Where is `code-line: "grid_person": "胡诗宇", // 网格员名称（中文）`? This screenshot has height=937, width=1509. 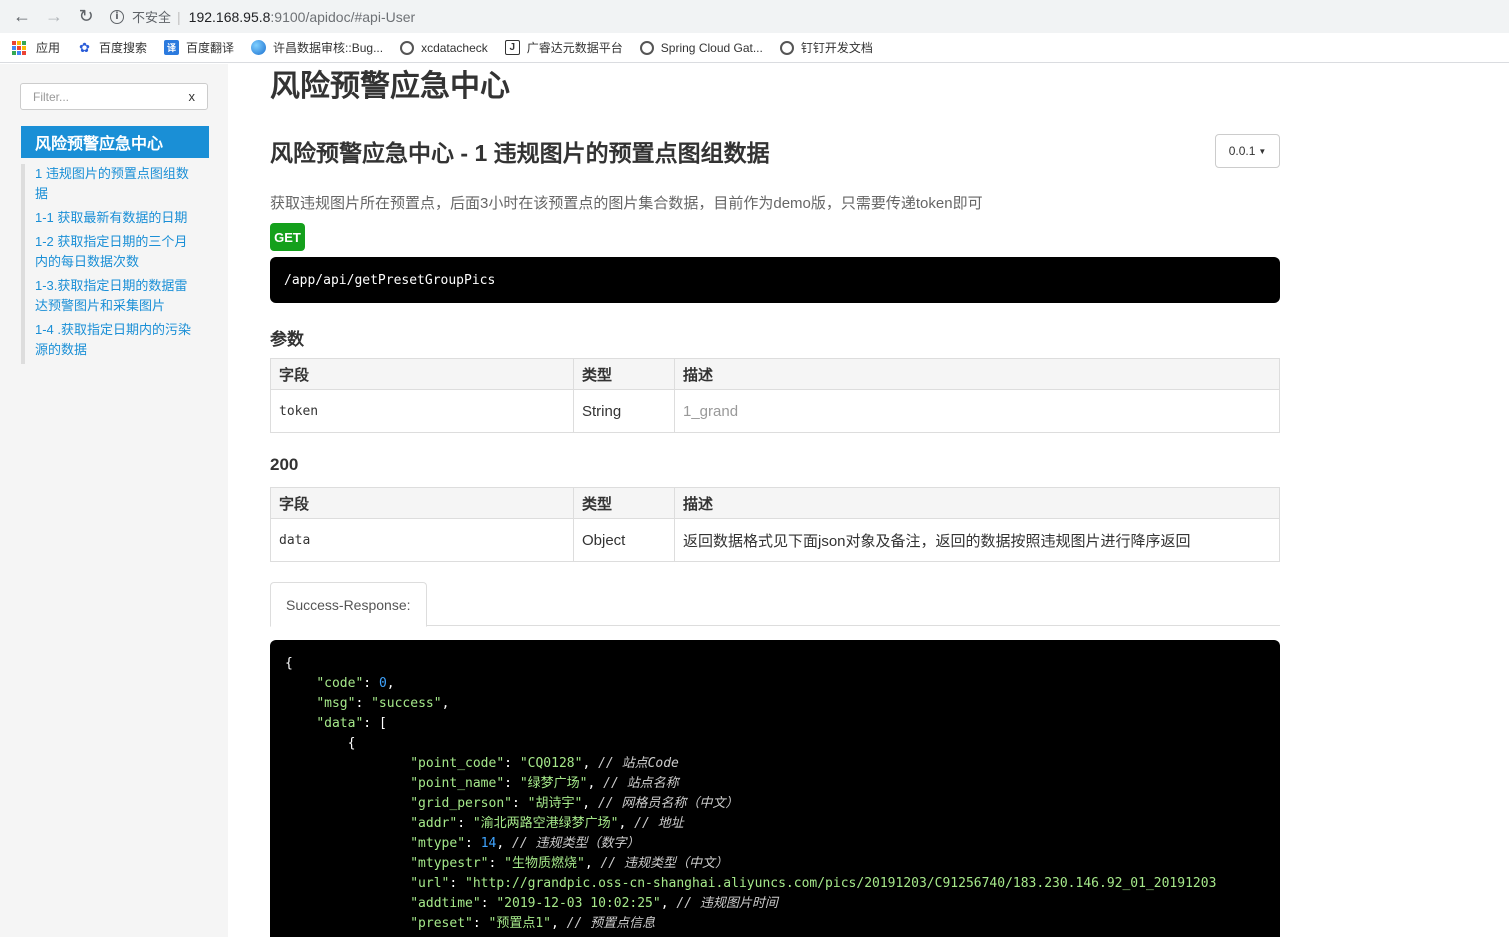 code-line: "grid_person": "胡诗宇", // 网格员名称（中文） is located at coordinates (574, 803).